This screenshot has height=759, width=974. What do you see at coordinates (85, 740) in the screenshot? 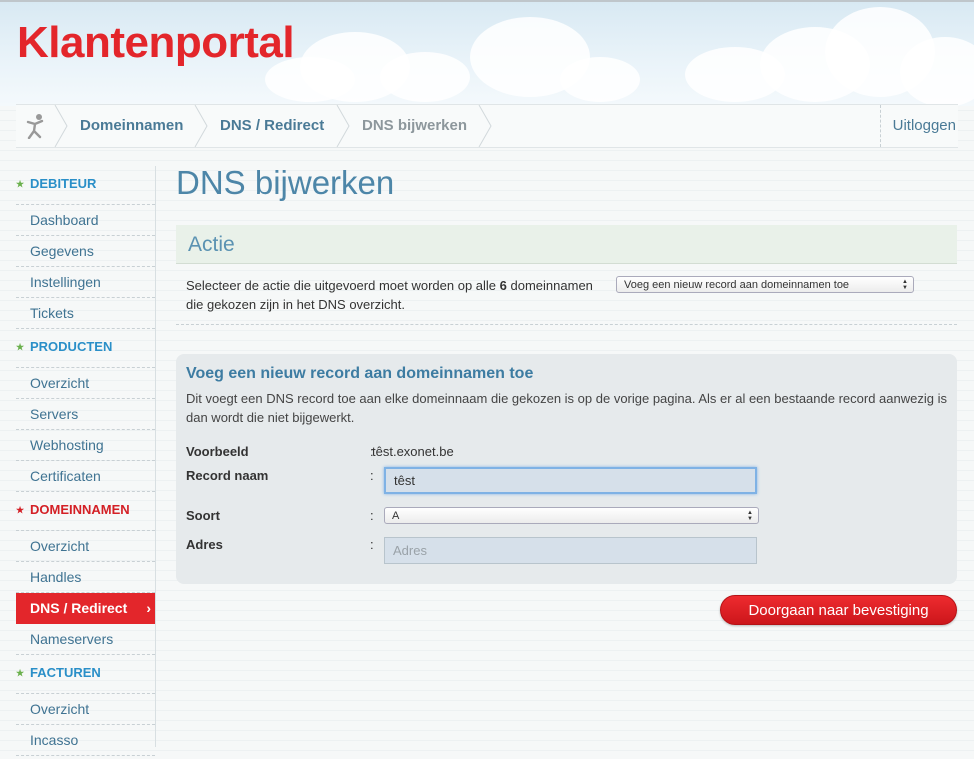
I see `sidebar-item-incasso: Incasso` at bounding box center [85, 740].